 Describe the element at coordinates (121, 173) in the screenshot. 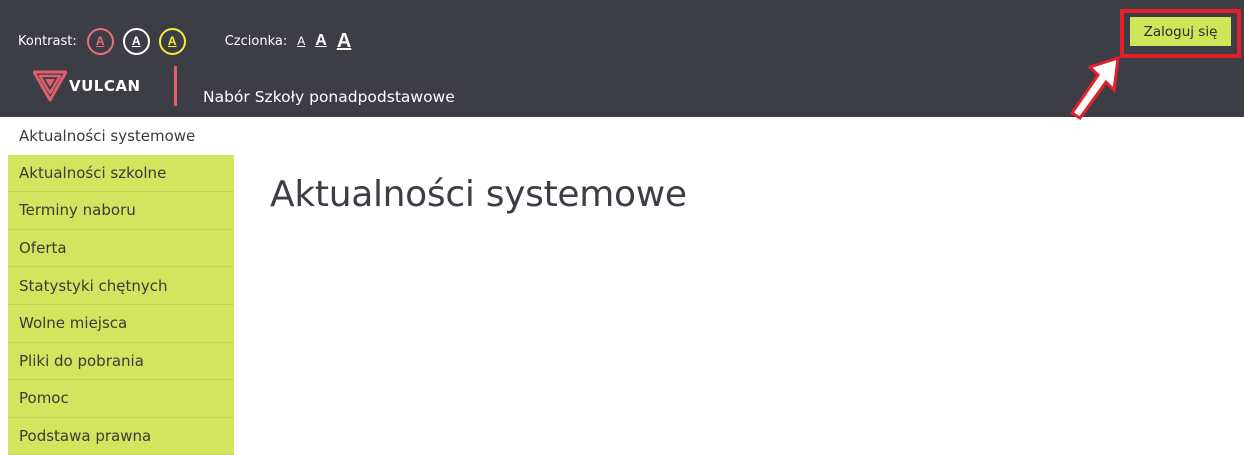

I see `sidebar-item-aktualnosci-szkolne: Aktualności szkolne` at that location.